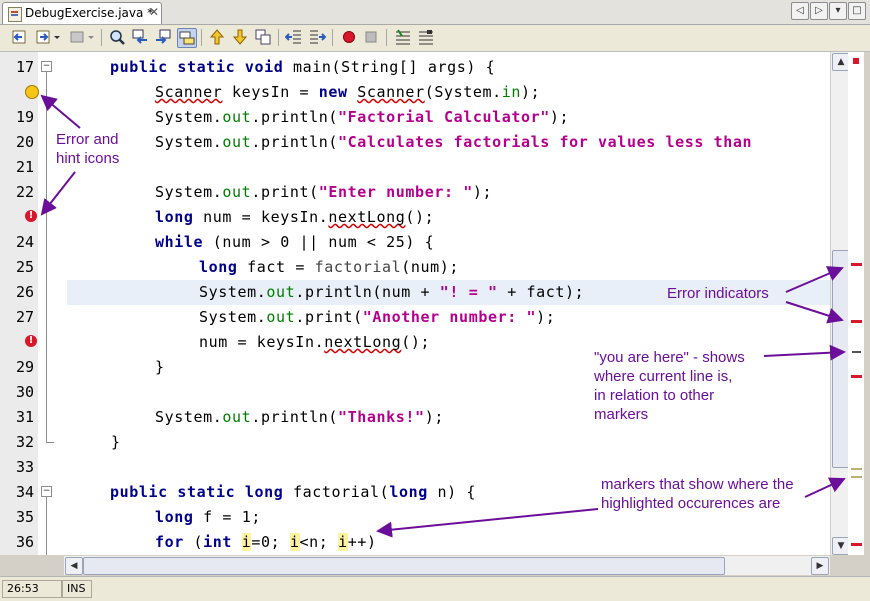  I want to click on go-forward-icon, so click(43, 37).